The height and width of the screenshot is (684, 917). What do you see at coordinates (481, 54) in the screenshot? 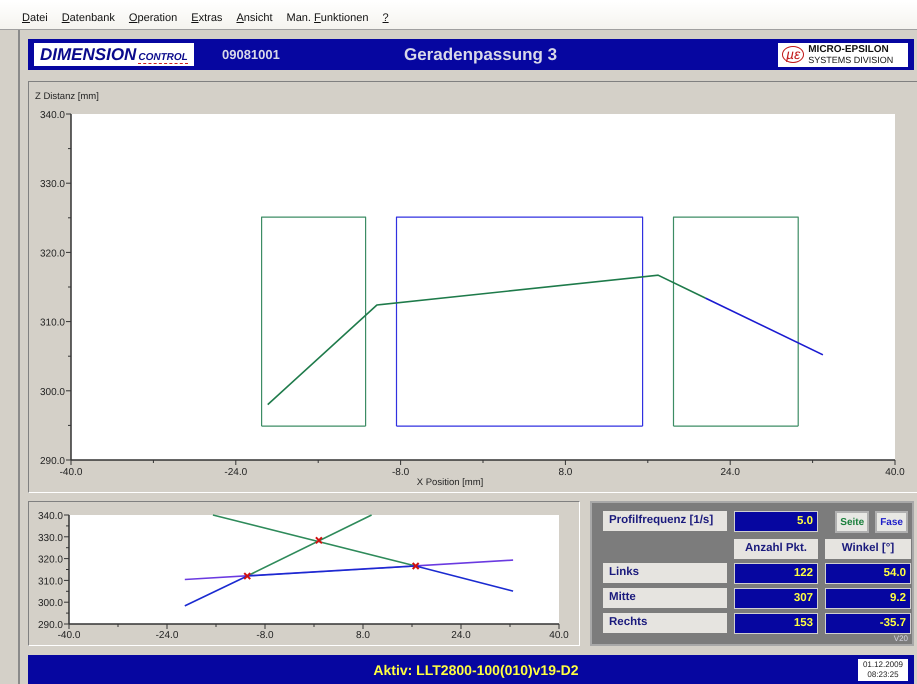
I see `window-title: Geradenpassung 3` at bounding box center [481, 54].